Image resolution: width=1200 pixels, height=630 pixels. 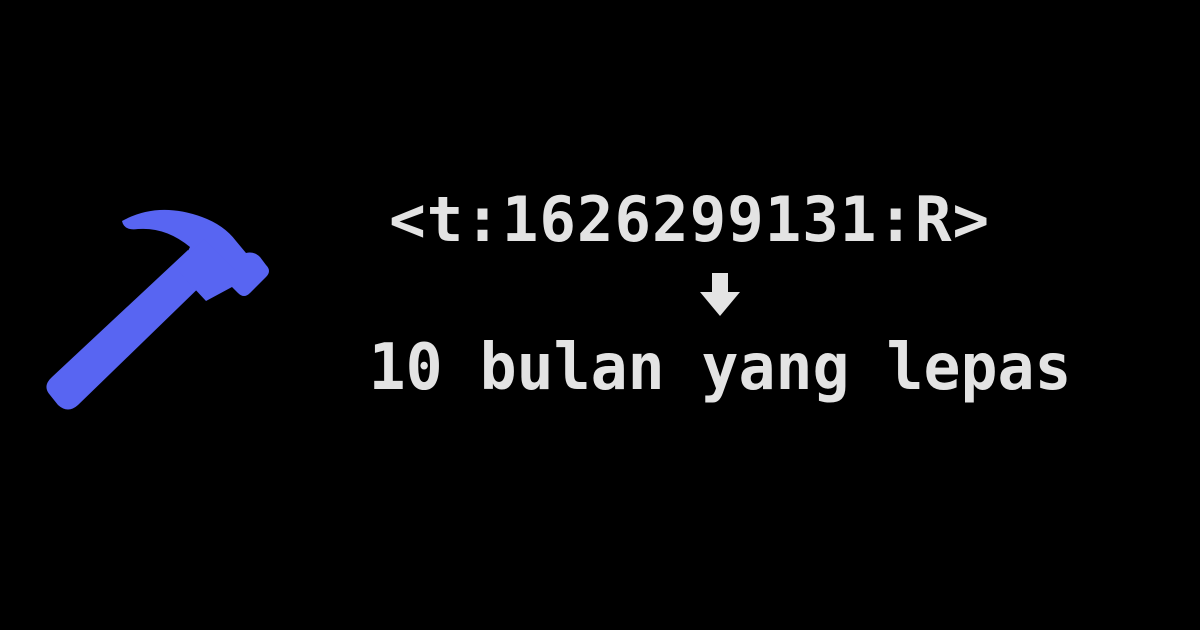 I want to click on timestamp-code: <t:1626299131:R>, so click(x=690, y=219).